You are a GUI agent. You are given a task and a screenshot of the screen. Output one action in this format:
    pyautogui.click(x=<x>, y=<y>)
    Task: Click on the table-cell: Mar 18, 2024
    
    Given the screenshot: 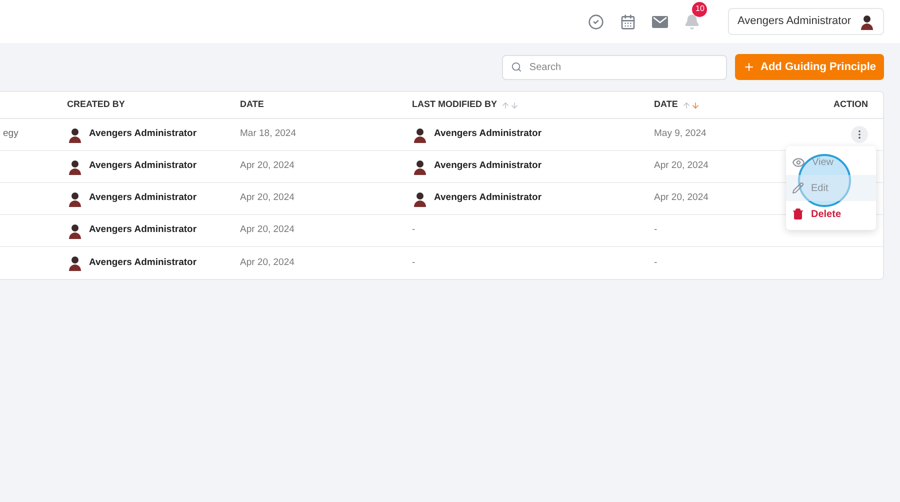 What is the action you would take?
    pyautogui.click(x=268, y=134)
    